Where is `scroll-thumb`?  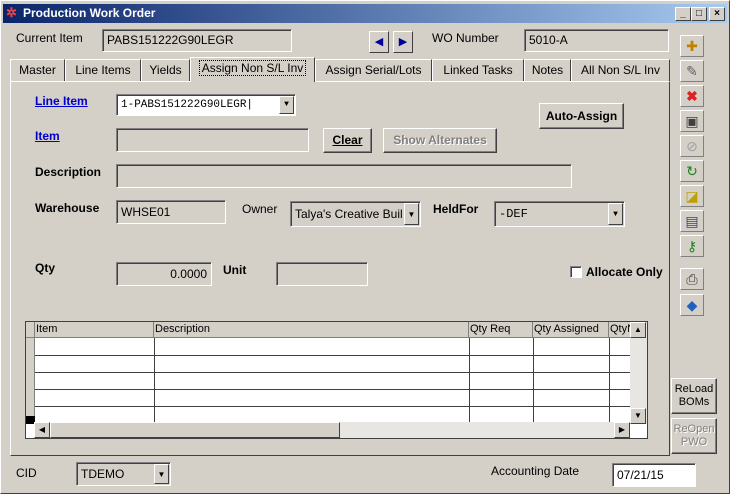 scroll-thumb is located at coordinates (195, 430).